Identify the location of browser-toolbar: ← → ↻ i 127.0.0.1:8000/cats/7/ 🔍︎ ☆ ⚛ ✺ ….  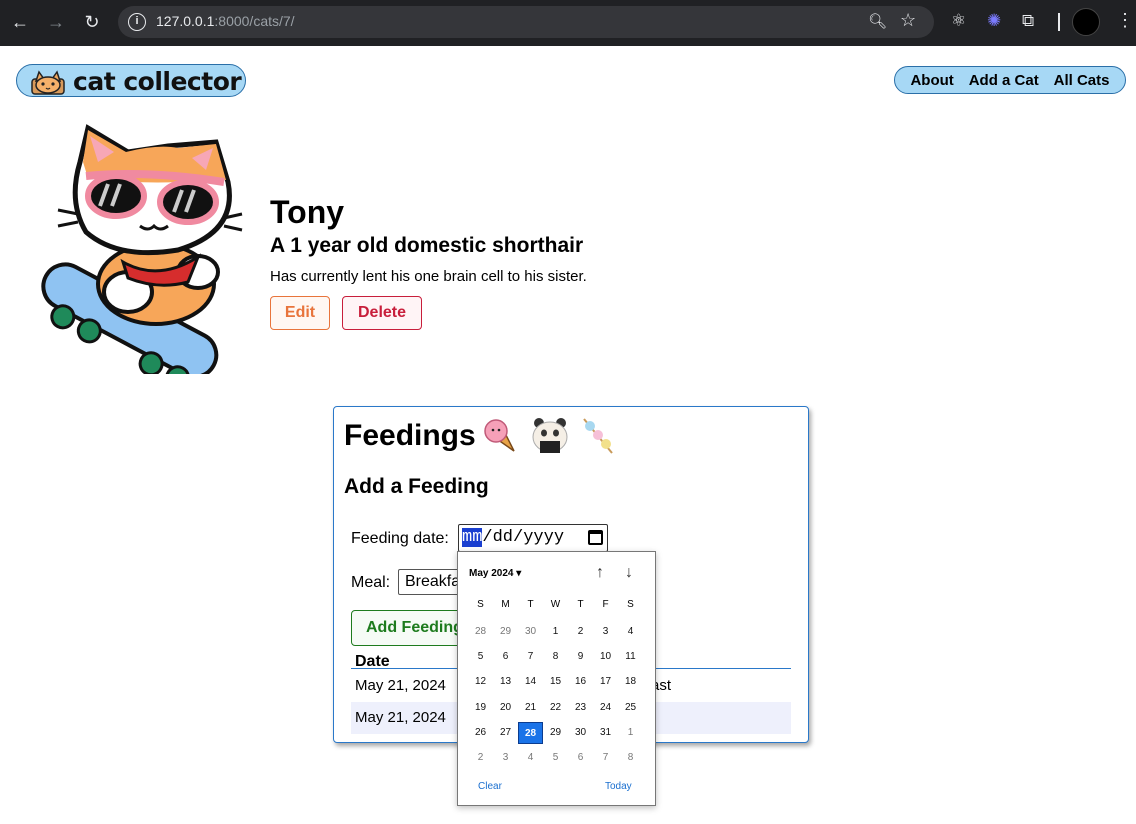
(568, 23).